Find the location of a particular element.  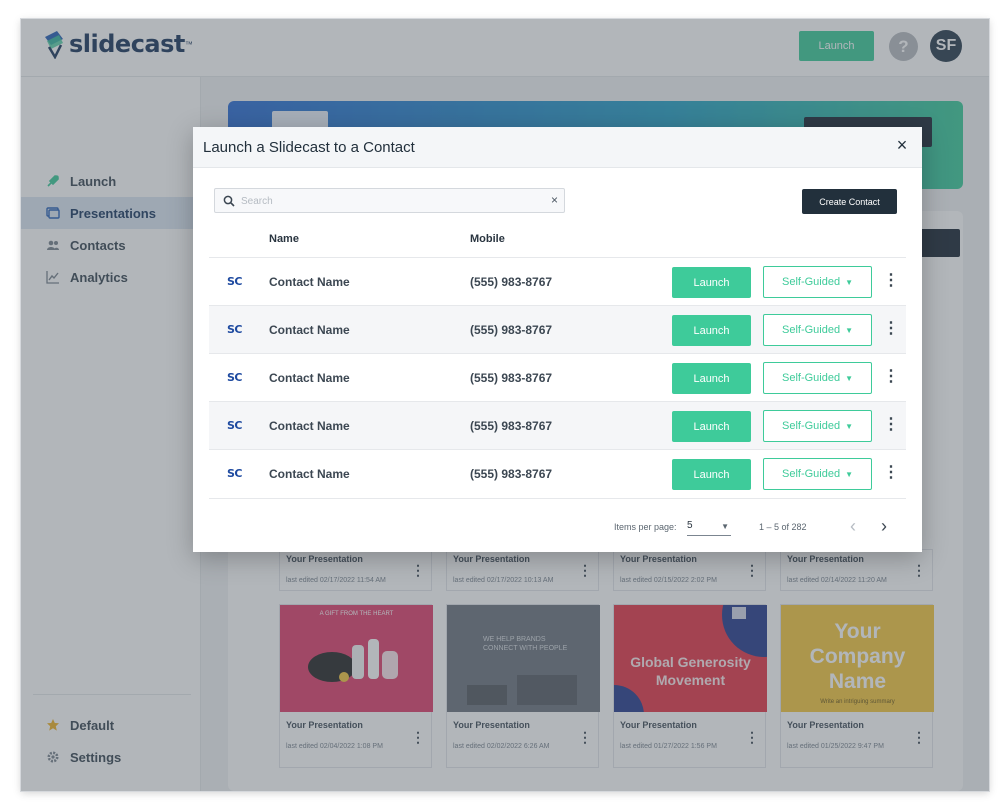

column-header-name: Name is located at coordinates (284, 239).